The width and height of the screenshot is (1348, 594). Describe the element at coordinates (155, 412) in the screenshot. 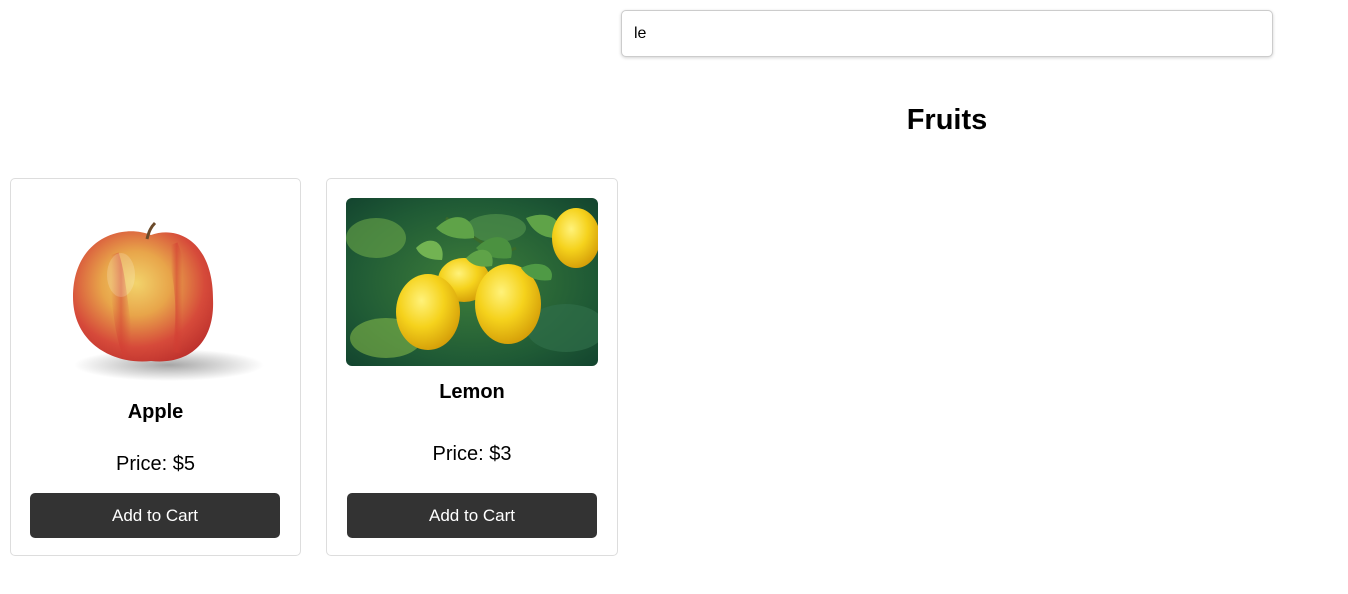

I see `product-name: Apple` at that location.